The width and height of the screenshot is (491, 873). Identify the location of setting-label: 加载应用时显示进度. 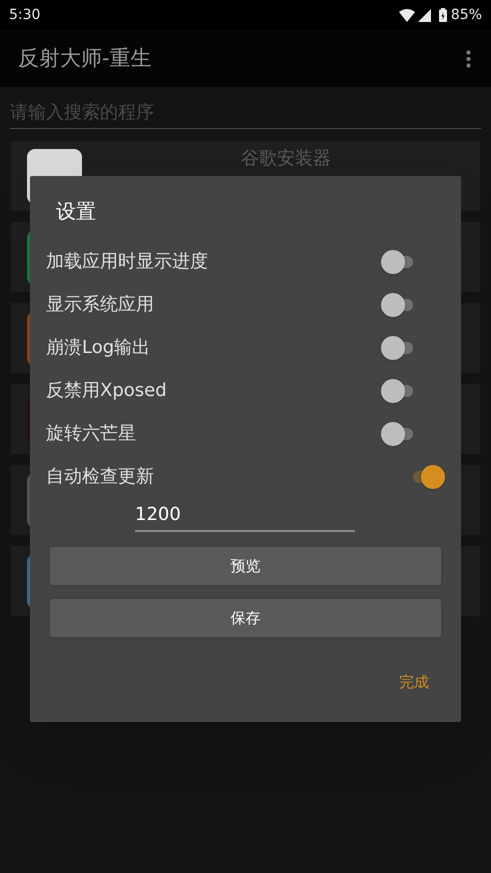
(127, 262).